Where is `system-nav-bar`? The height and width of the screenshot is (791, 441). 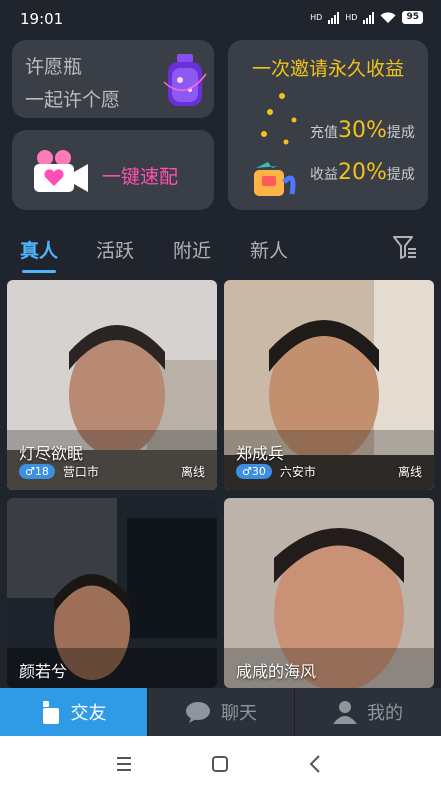 system-nav-bar is located at coordinates (220, 763).